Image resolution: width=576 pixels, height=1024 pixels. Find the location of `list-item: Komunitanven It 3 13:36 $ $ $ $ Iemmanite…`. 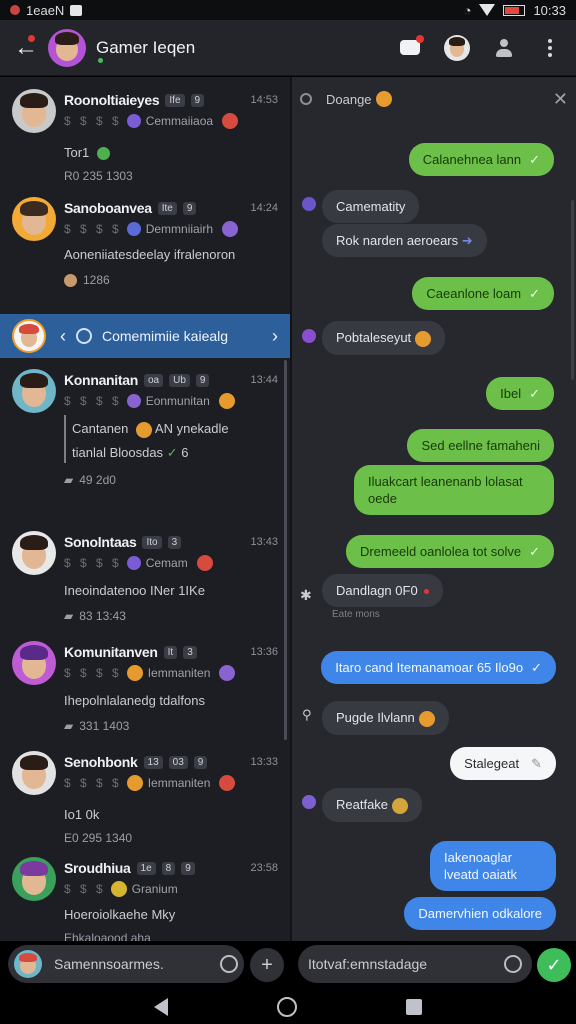

list-item: Komunitanven It 3 13:36 $ $ $ $ Iemmanite… is located at coordinates (145, 691).